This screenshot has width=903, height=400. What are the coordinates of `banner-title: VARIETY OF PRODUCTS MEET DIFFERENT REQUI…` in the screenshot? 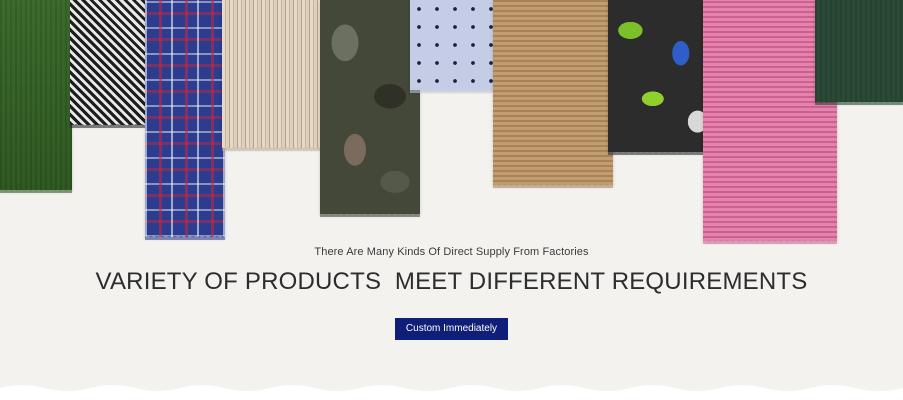 It's located at (451, 281).